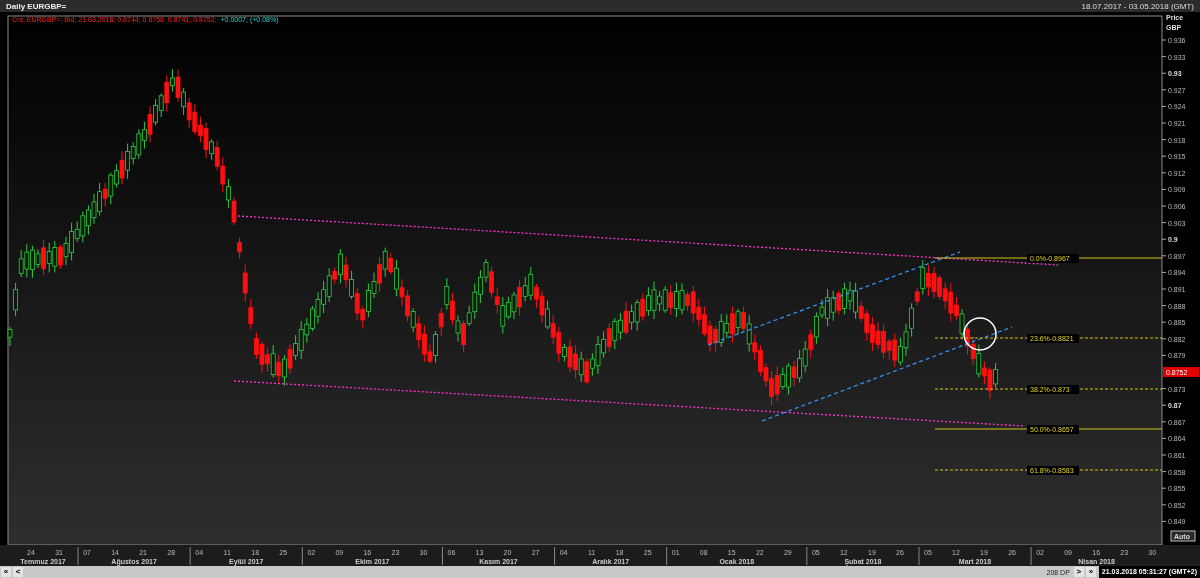  What do you see at coordinates (1078, 572) in the screenshot?
I see `next-button: >` at bounding box center [1078, 572].